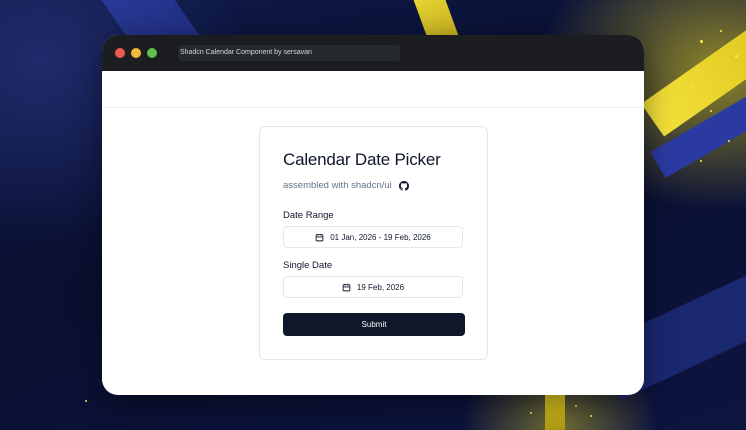 This screenshot has width=746, height=430. What do you see at coordinates (136, 53) in the screenshot?
I see `minimize-window-button` at bounding box center [136, 53].